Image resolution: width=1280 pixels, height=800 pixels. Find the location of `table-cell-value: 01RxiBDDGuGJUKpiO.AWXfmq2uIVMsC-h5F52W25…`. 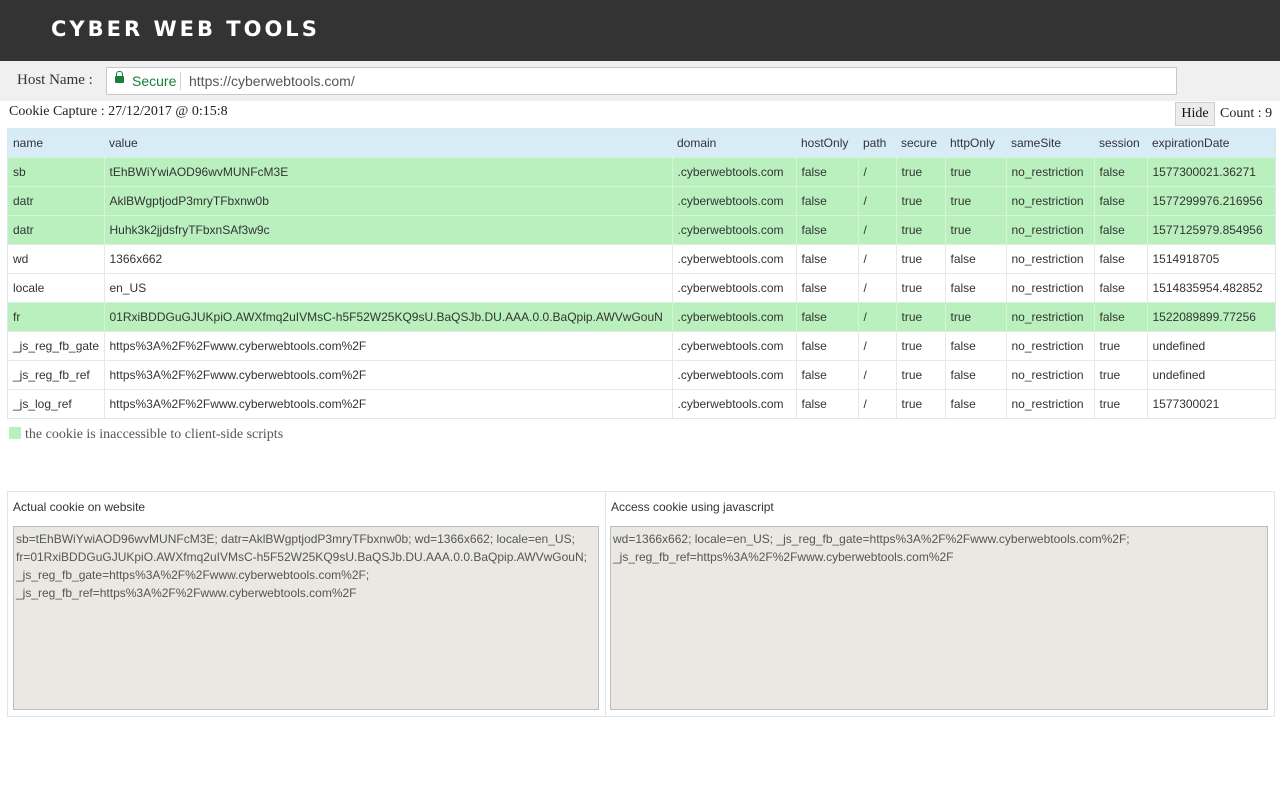

table-cell-value: 01RxiBDDGuGJUKpiO.AWXfmq2uIVMsC-h5F52W25… is located at coordinates (387, 317).